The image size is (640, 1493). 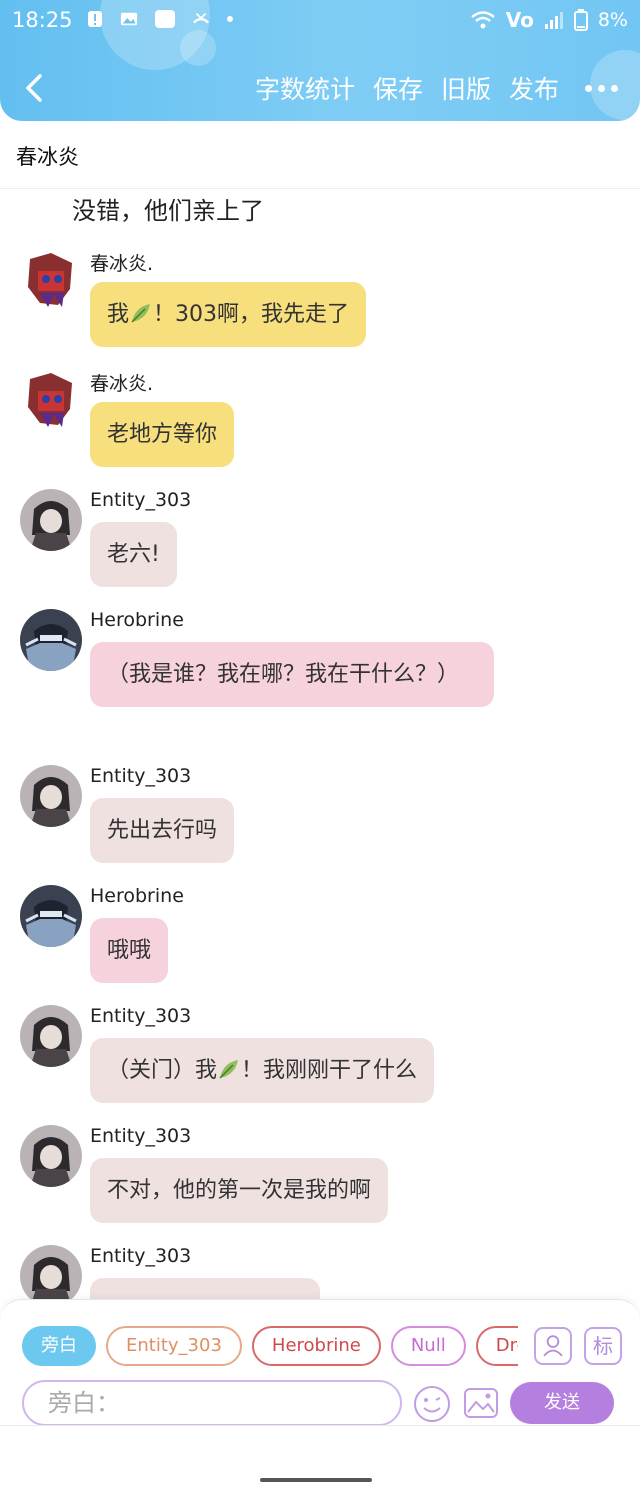 I want to click on send-button: 发送, so click(x=562, y=1403).